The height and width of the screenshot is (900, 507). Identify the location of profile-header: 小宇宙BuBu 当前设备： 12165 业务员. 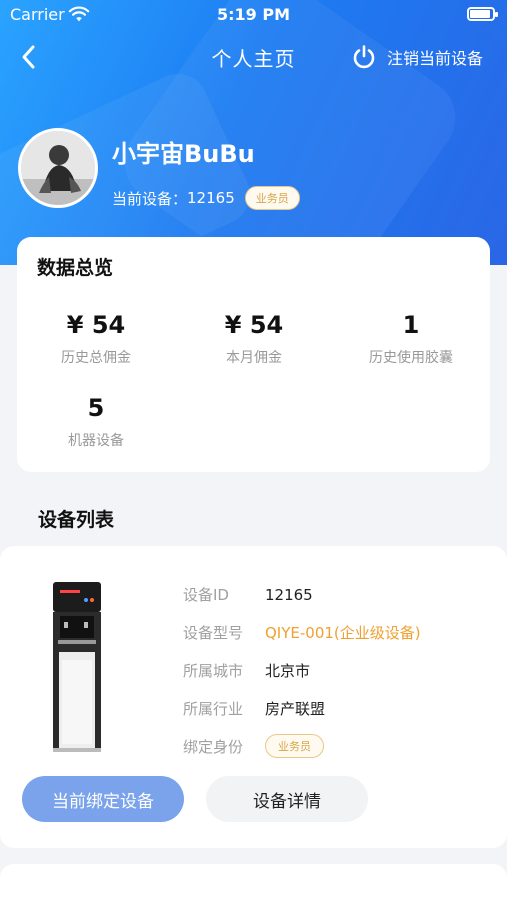
(248, 170).